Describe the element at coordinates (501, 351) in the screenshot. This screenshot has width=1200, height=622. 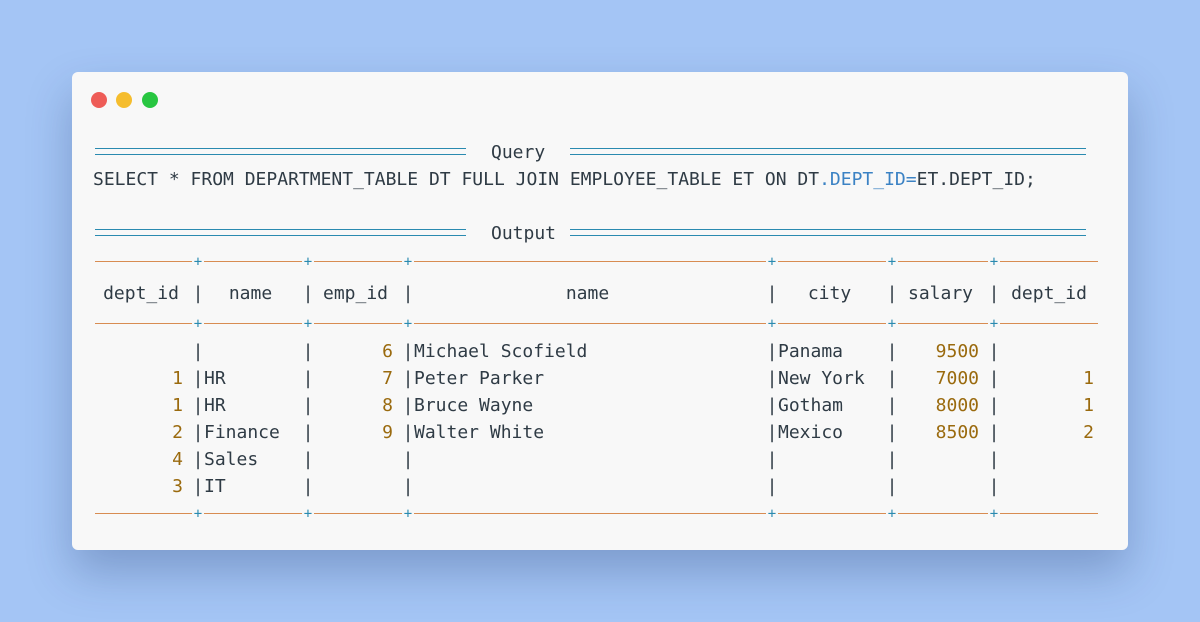
I see `table-cell: Michael Scofield` at that location.